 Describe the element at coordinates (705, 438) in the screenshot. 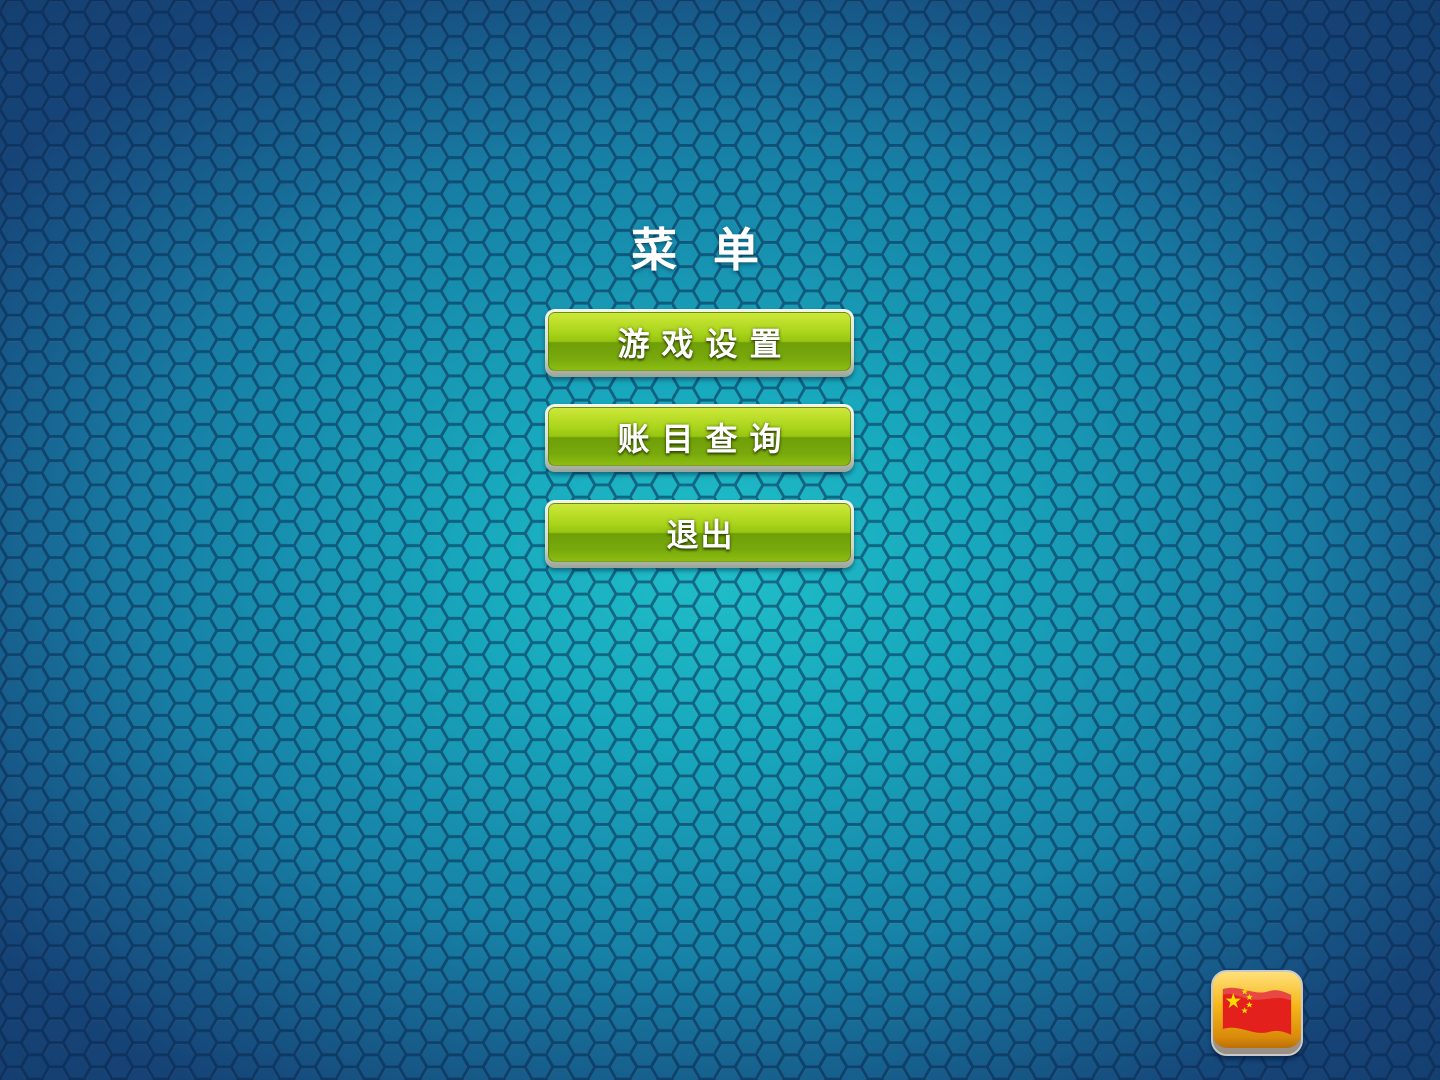

I see `account-query-button-label: 账目查询` at that location.